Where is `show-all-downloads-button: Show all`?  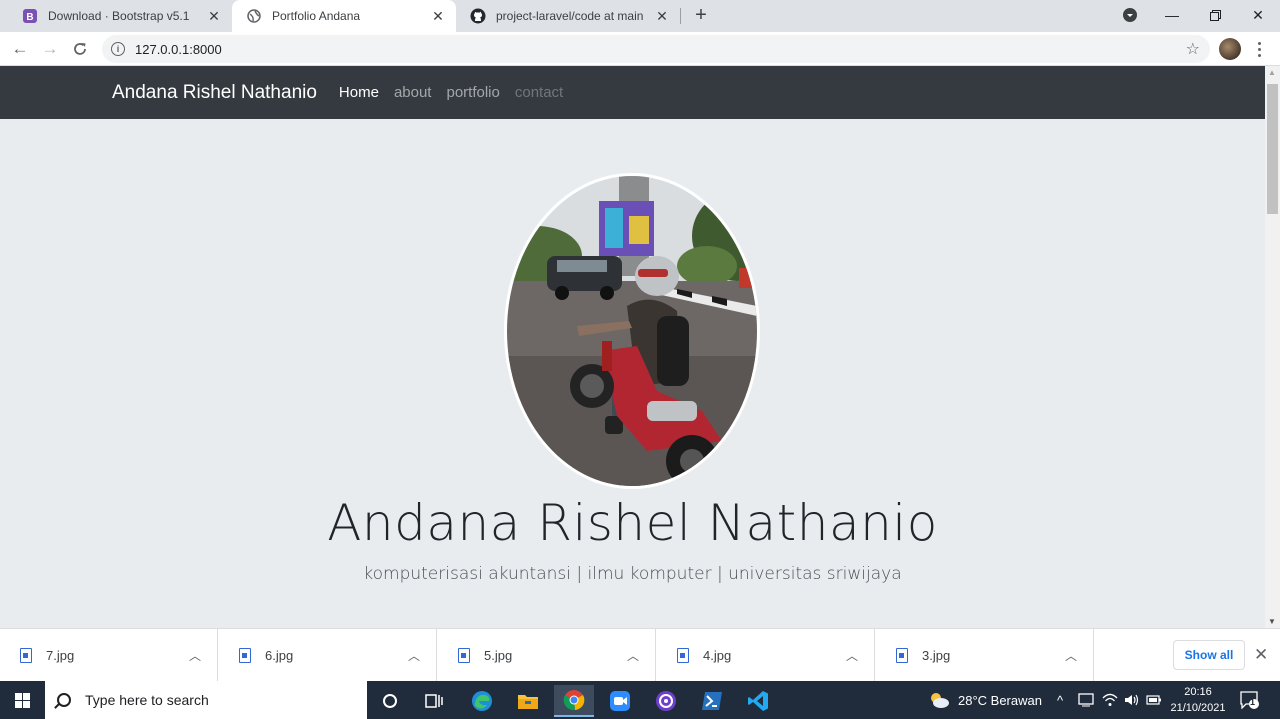
show-all-downloads-button: Show all is located at coordinates (1209, 655).